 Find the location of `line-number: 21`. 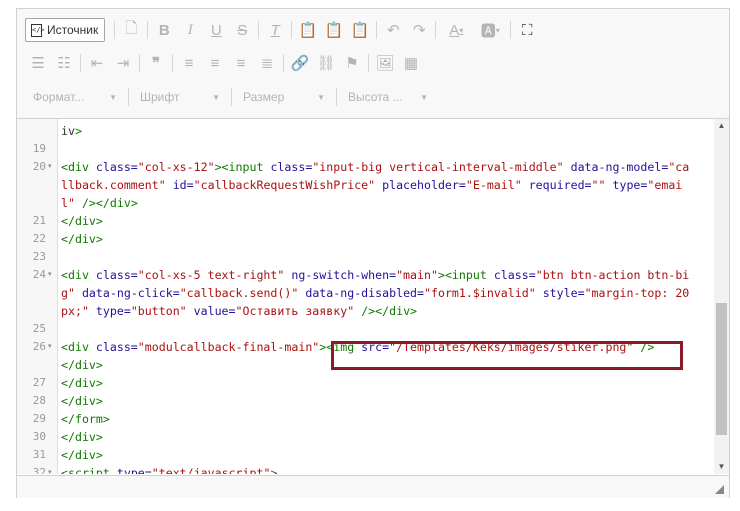

line-number: 21 is located at coordinates (39, 220).